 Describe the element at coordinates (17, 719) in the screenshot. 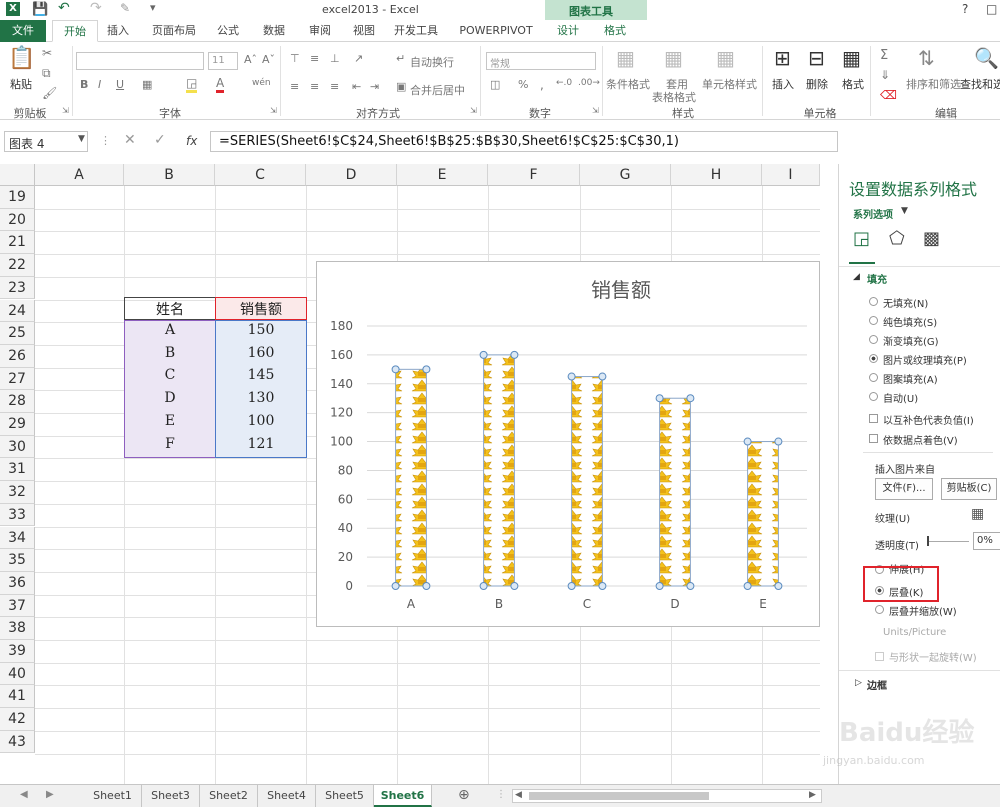

I see `row-header-42: 42` at that location.